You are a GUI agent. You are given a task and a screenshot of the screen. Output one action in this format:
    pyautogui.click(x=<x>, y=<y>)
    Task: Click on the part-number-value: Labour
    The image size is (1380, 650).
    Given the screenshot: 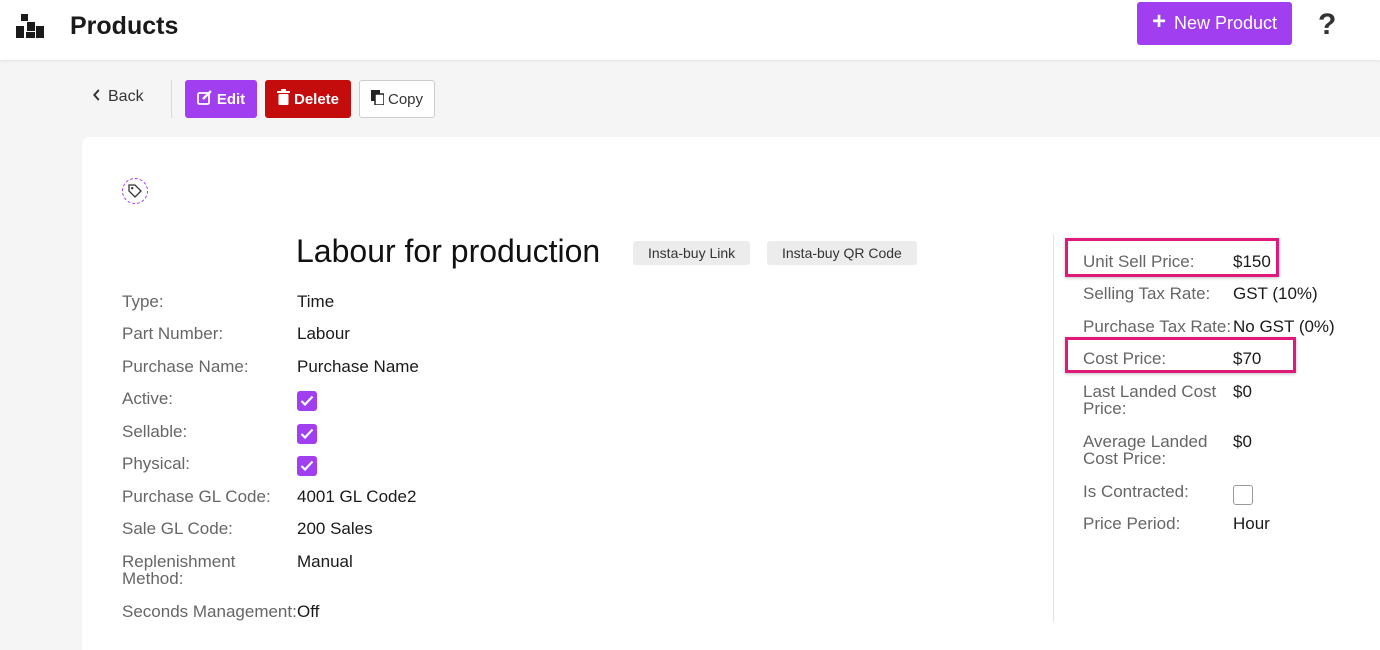 What is the action you would take?
    pyautogui.click(x=323, y=333)
    